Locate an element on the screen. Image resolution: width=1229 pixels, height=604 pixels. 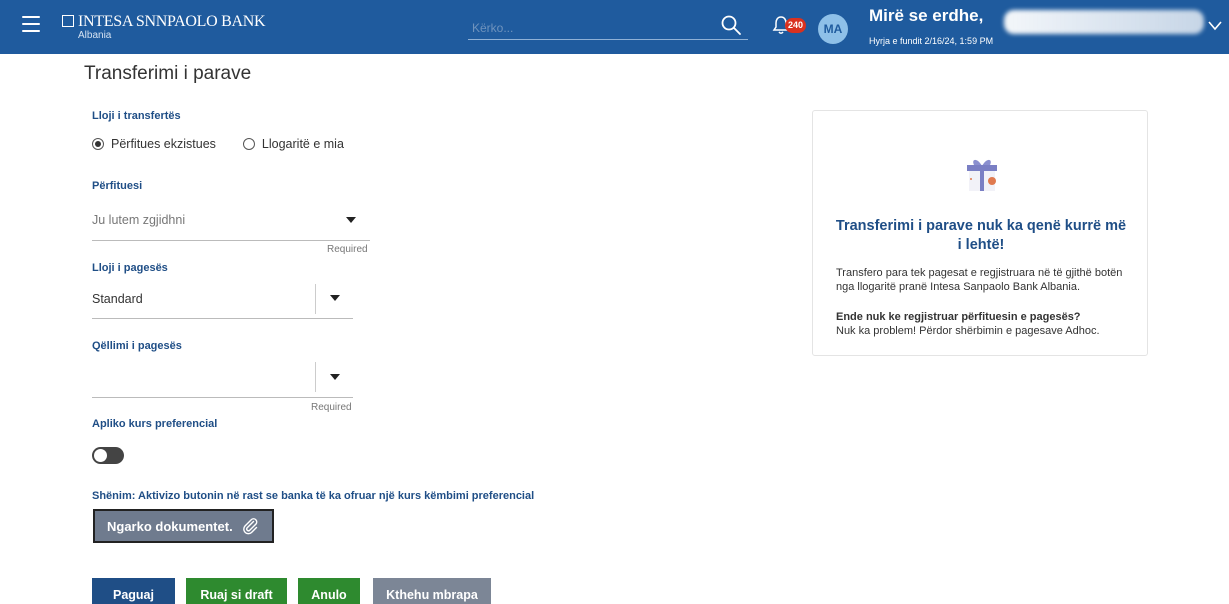
cancel-button: Anulo is located at coordinates (329, 591).